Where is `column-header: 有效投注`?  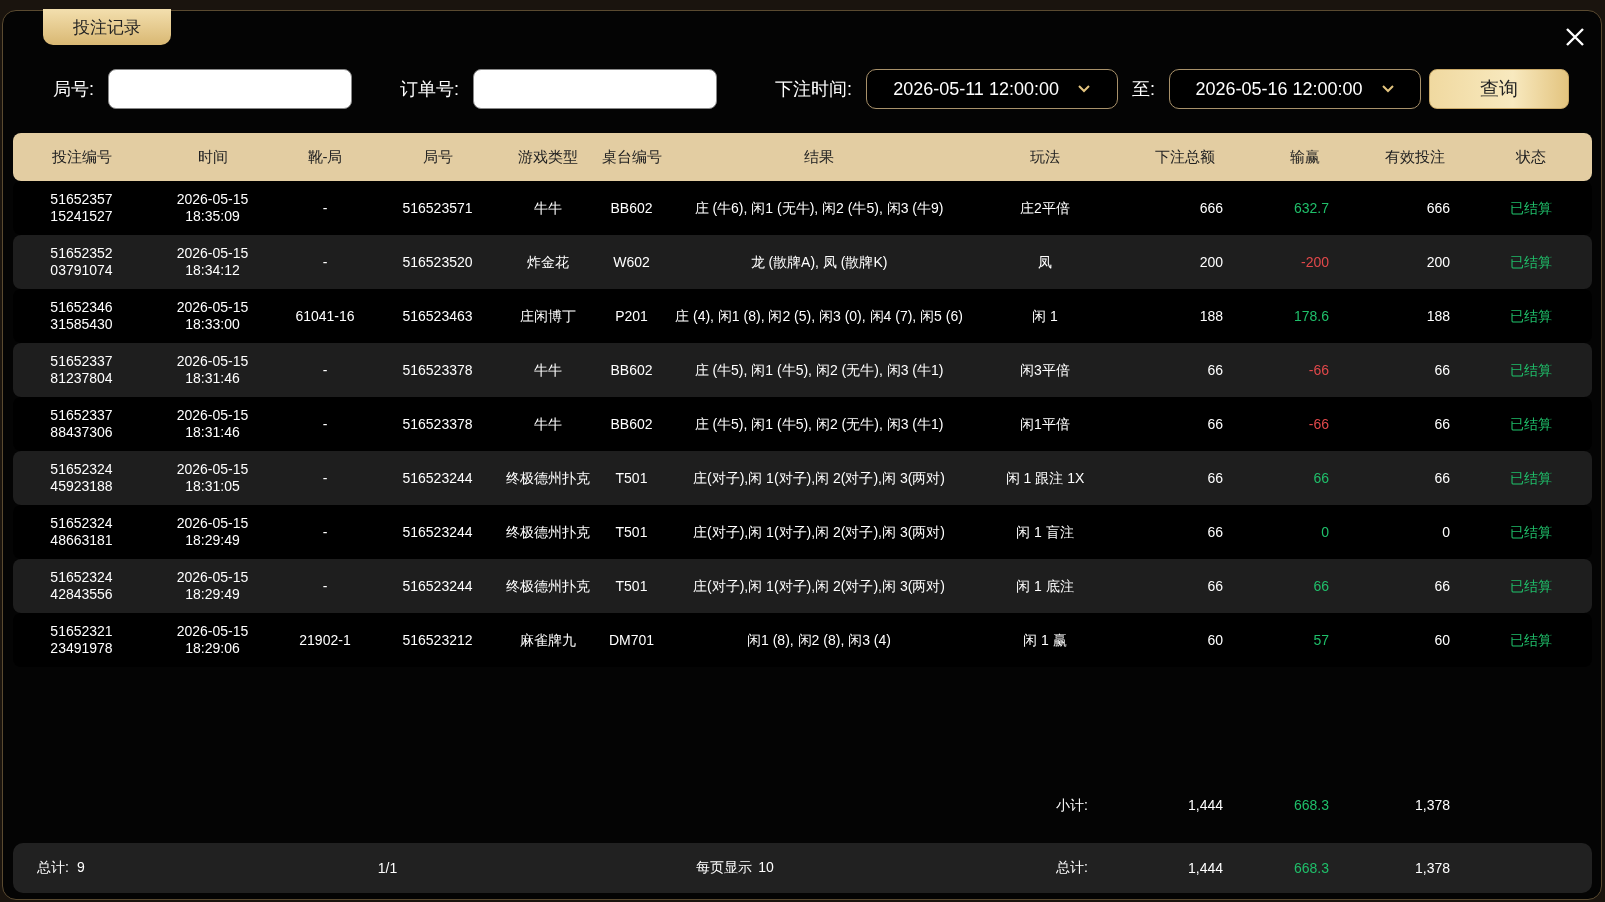 column-header: 有效投注 is located at coordinates (1415, 157).